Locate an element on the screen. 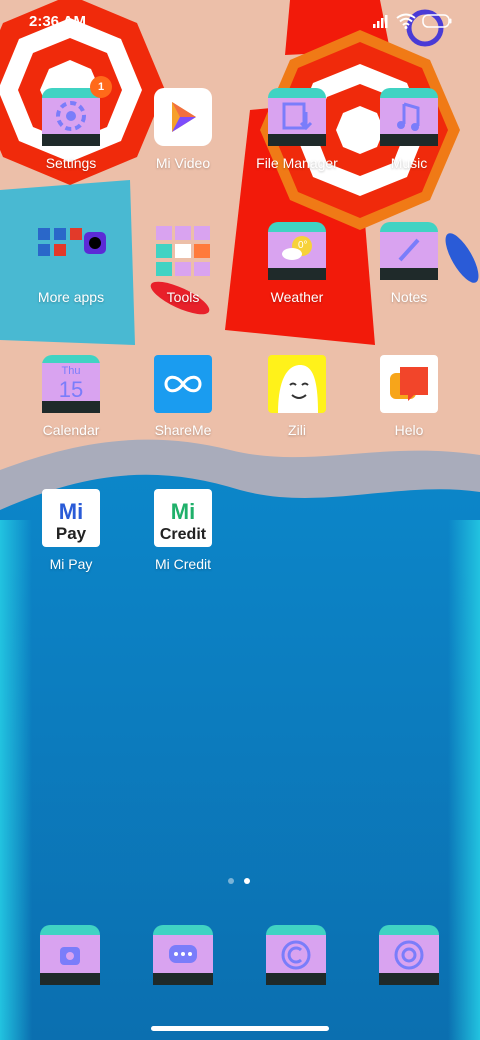 The image size is (480, 1040). status-bar: 2:36 AM is located at coordinates (240, 20).